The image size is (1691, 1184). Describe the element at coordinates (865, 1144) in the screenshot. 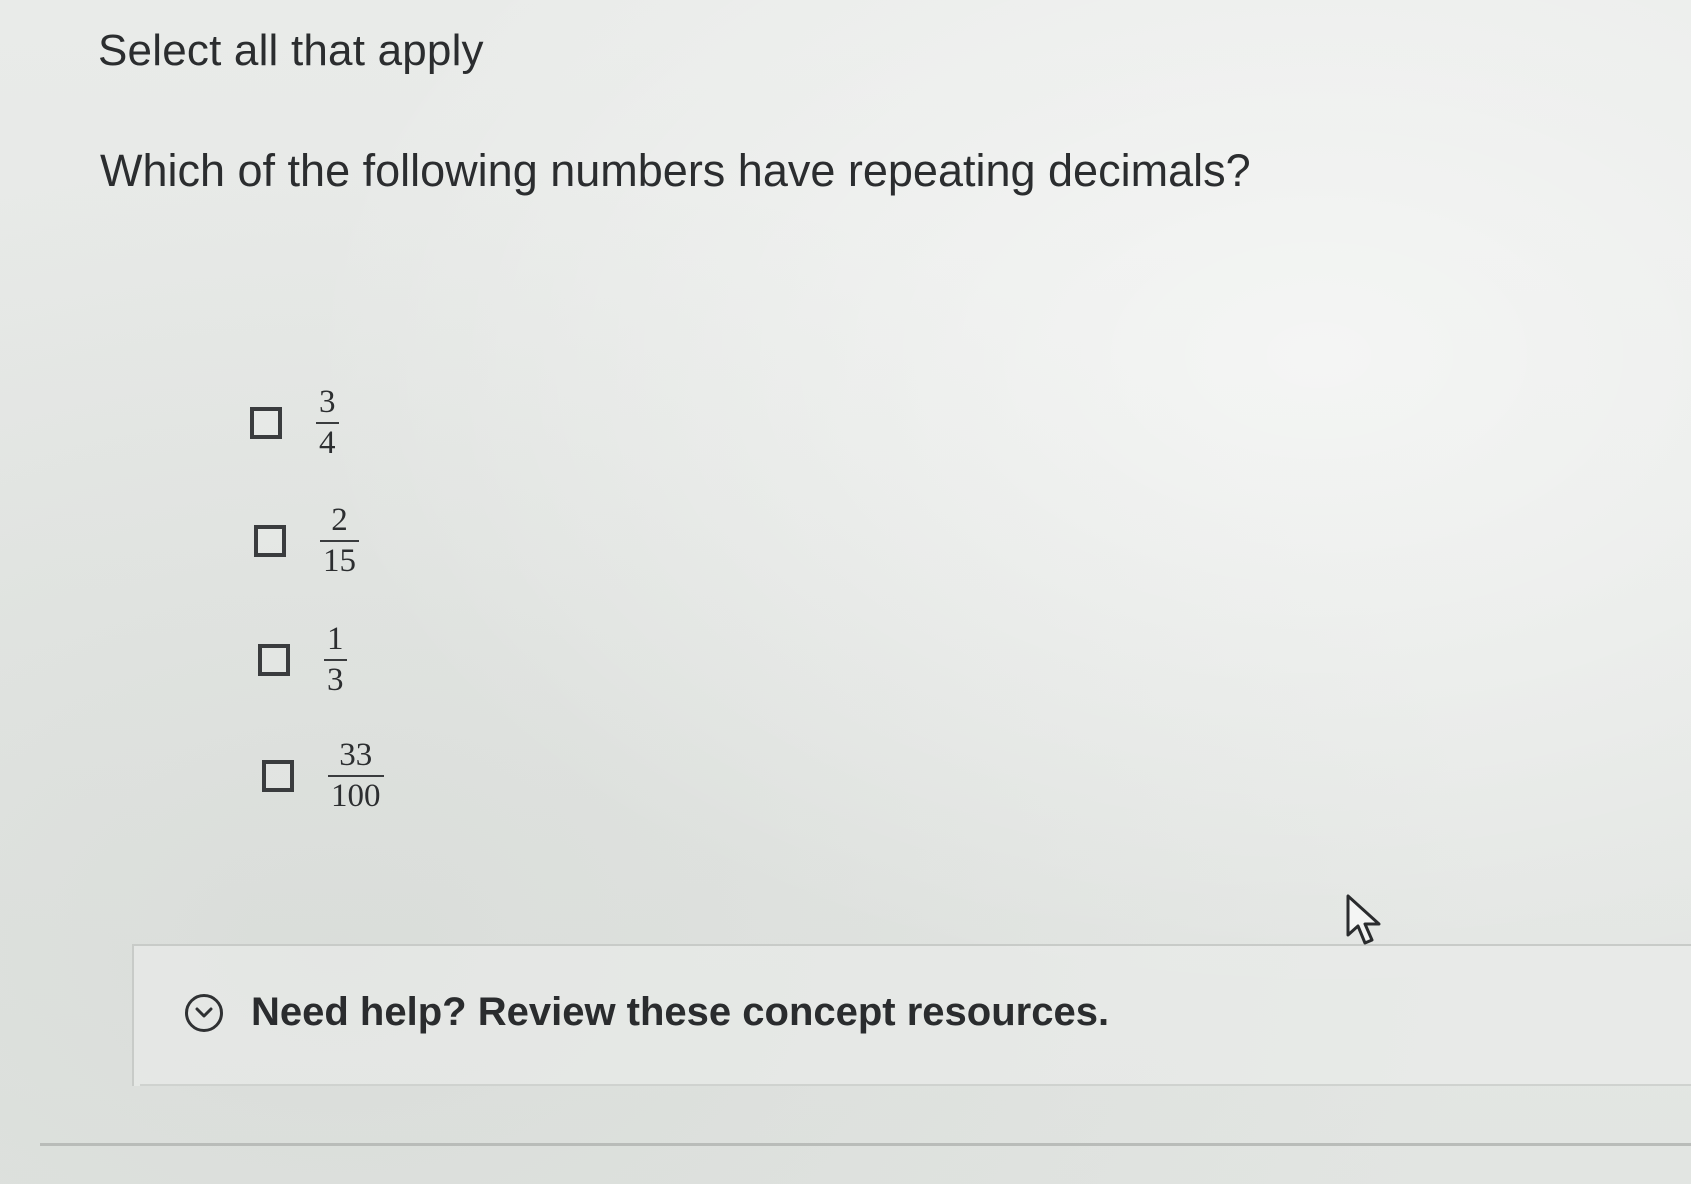

I see `bottom-divider` at that location.